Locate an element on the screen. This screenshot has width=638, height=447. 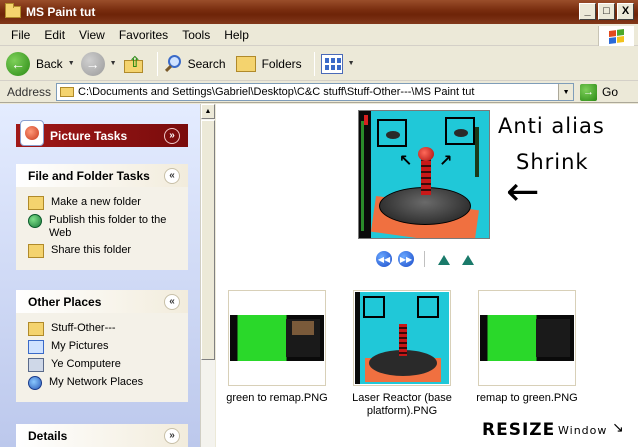
file-thumbnail-selected is located at coordinates (402, 338).